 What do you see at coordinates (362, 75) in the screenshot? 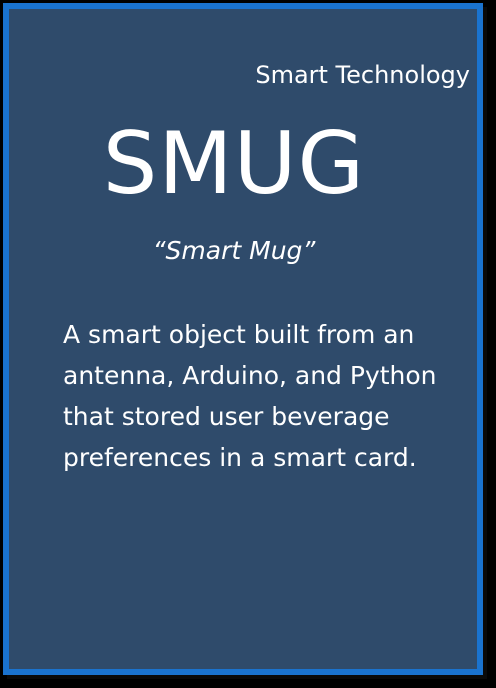
I see `card-category: Smart Technology` at bounding box center [362, 75].